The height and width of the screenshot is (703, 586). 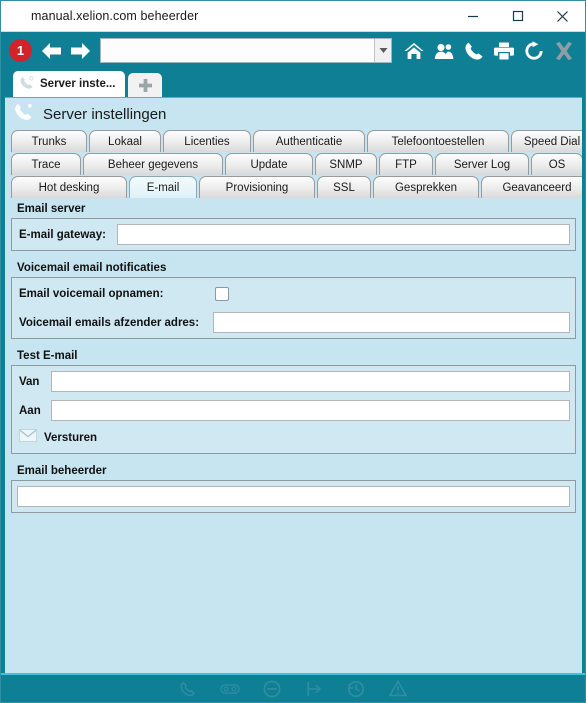 I want to click on tab-ftp: FTP, so click(x=406, y=164).